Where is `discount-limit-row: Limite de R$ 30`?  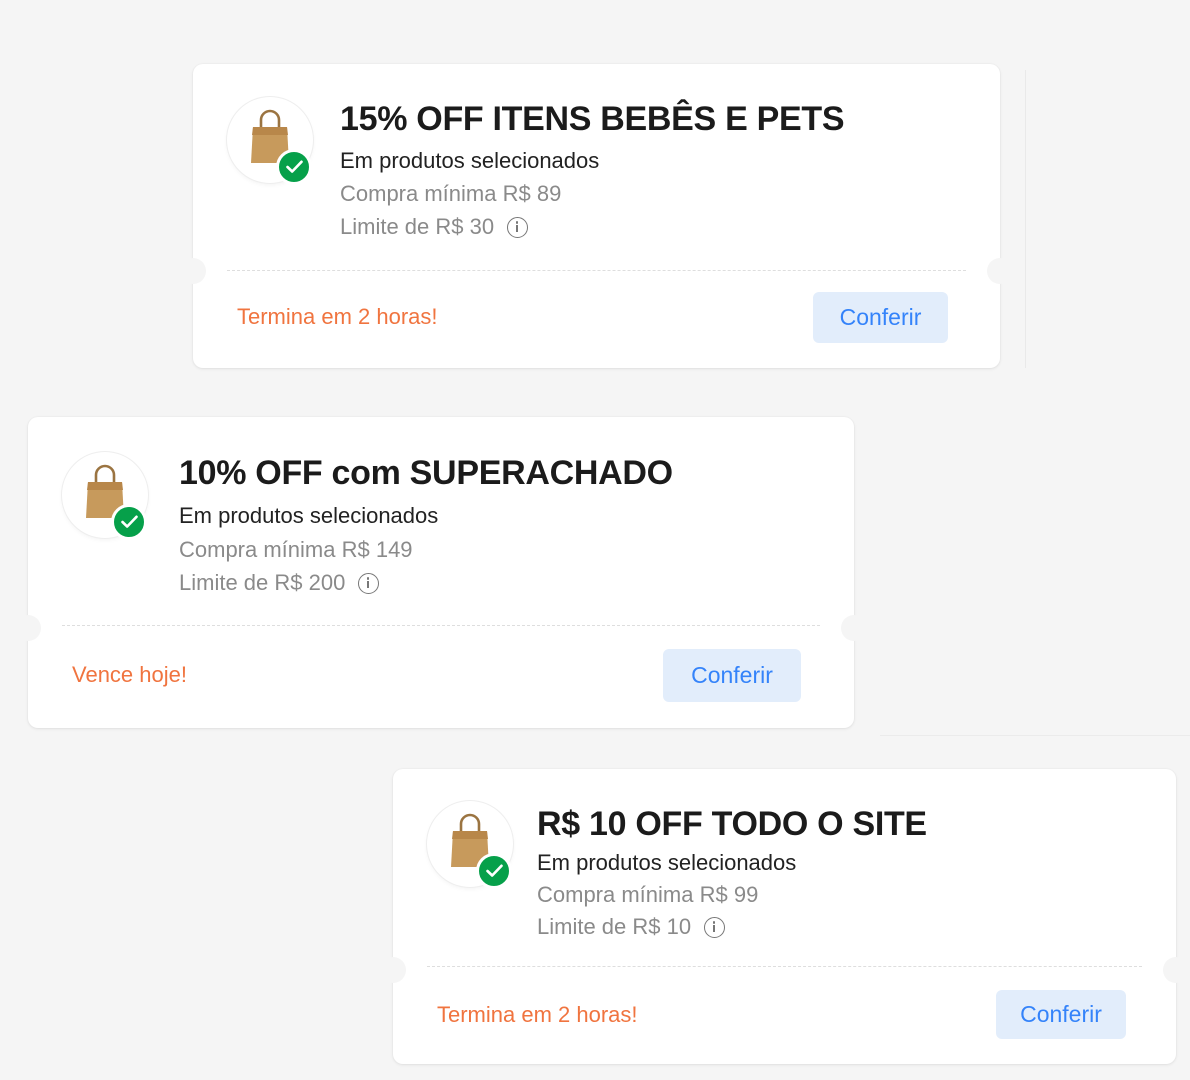 discount-limit-row: Limite de R$ 30 is located at coordinates (434, 227).